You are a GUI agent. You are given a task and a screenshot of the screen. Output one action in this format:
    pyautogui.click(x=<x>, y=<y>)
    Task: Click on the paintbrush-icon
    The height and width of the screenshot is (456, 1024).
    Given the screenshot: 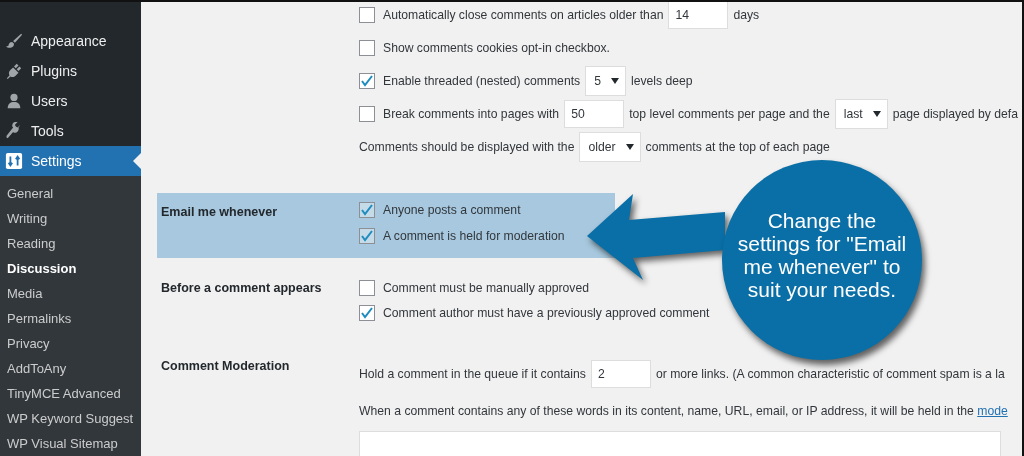 What is the action you would take?
    pyautogui.click(x=14, y=41)
    